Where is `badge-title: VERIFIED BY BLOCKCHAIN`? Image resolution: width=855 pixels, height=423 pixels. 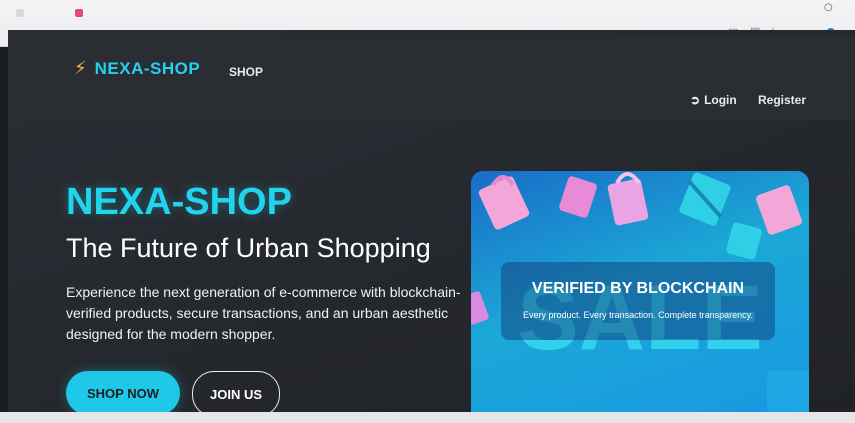 badge-title: VERIFIED BY BLOCKCHAIN is located at coordinates (638, 288).